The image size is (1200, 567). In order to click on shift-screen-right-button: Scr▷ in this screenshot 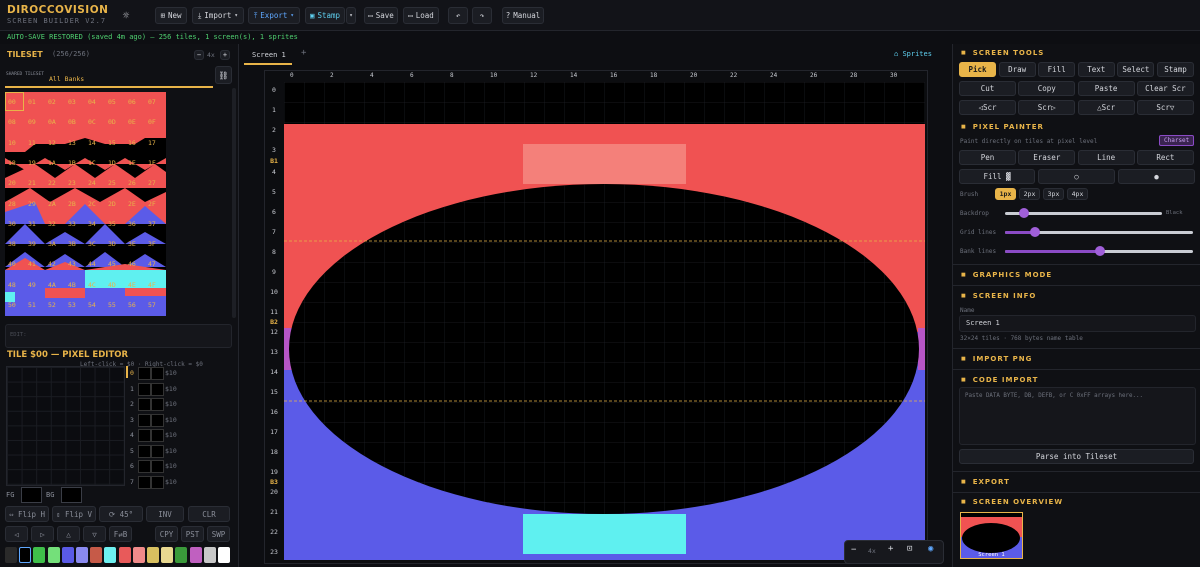, I will do `click(1047, 107)`.